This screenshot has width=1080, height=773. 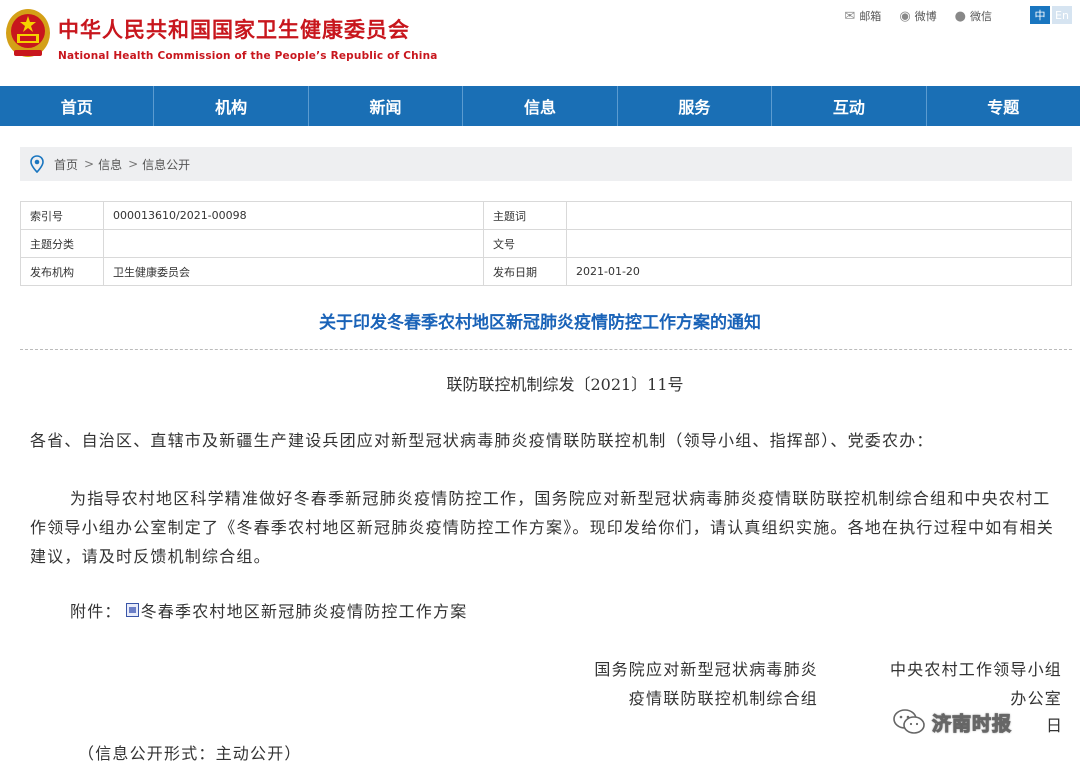 What do you see at coordinates (1003, 106) in the screenshot?
I see `nav-item-topics: 专题` at bounding box center [1003, 106].